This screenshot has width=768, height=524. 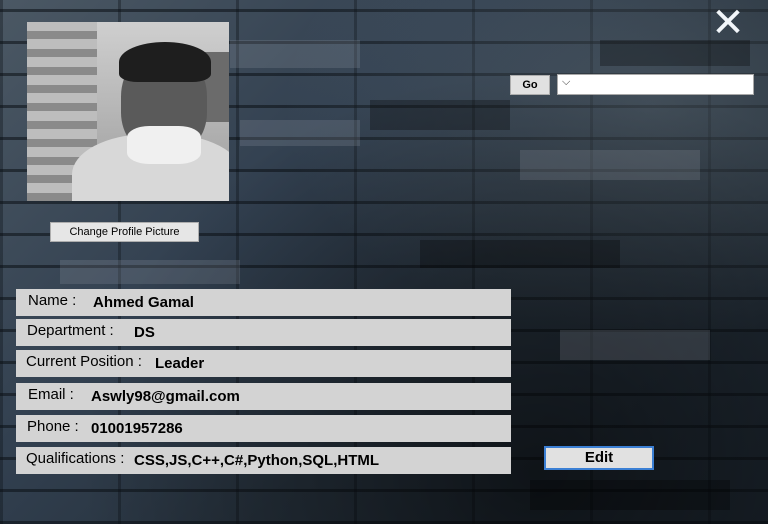 I want to click on department-value: DS, so click(x=144, y=332).